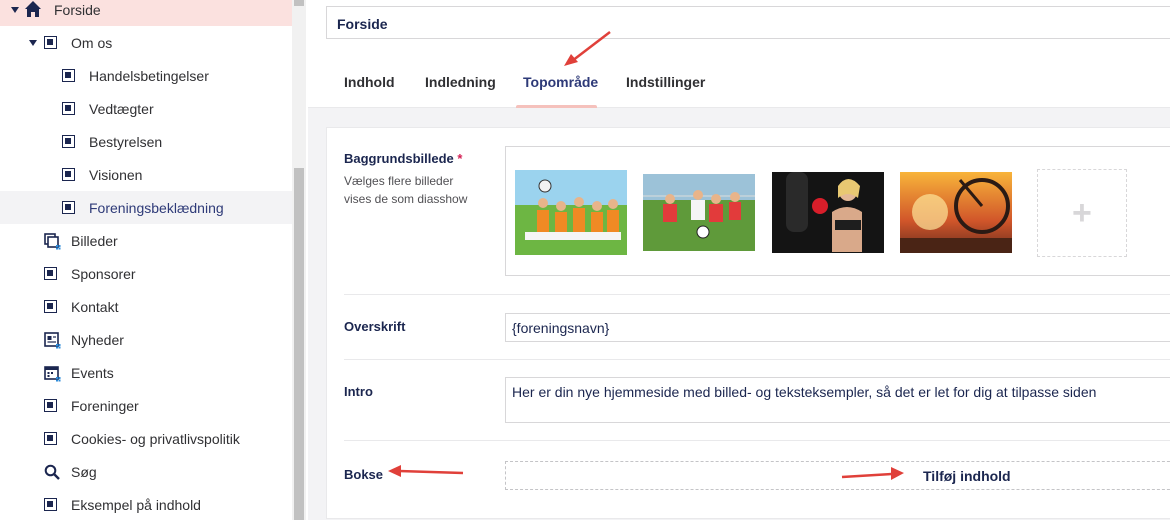  I want to click on calendar-icon, so click(52, 374).